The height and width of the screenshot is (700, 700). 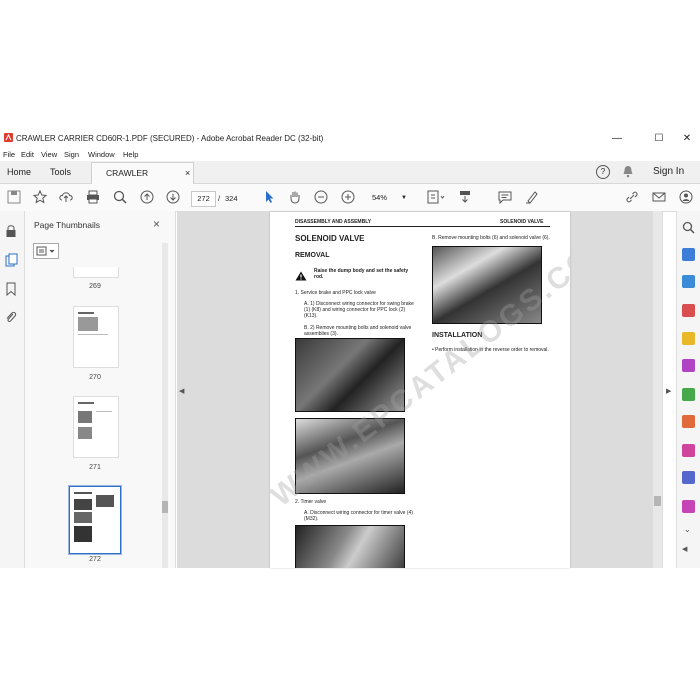 I want to click on export-pdf-icon, so click(x=688, y=254).